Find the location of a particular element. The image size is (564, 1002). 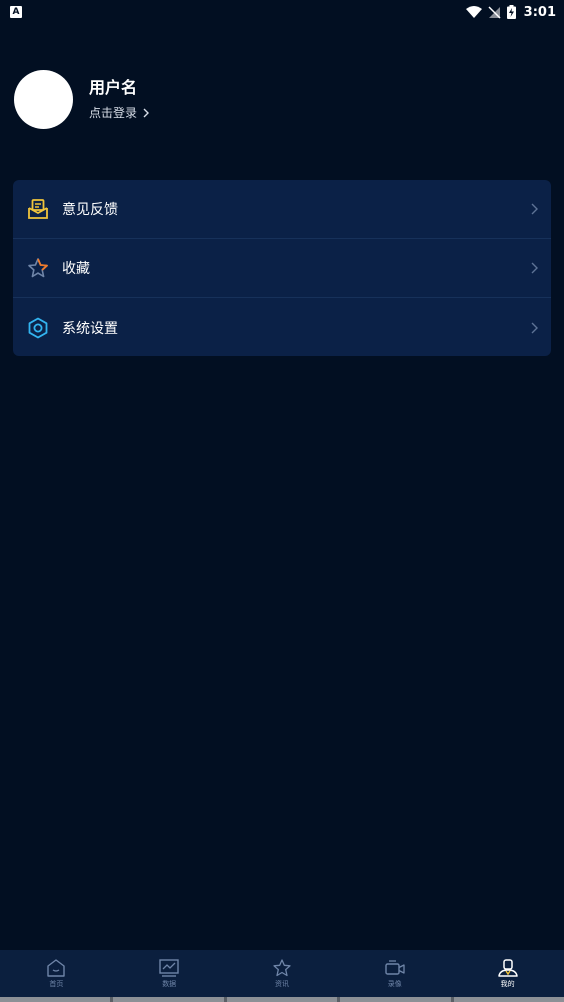

menu-item-feedback: 意见反馈 is located at coordinates (282, 209).